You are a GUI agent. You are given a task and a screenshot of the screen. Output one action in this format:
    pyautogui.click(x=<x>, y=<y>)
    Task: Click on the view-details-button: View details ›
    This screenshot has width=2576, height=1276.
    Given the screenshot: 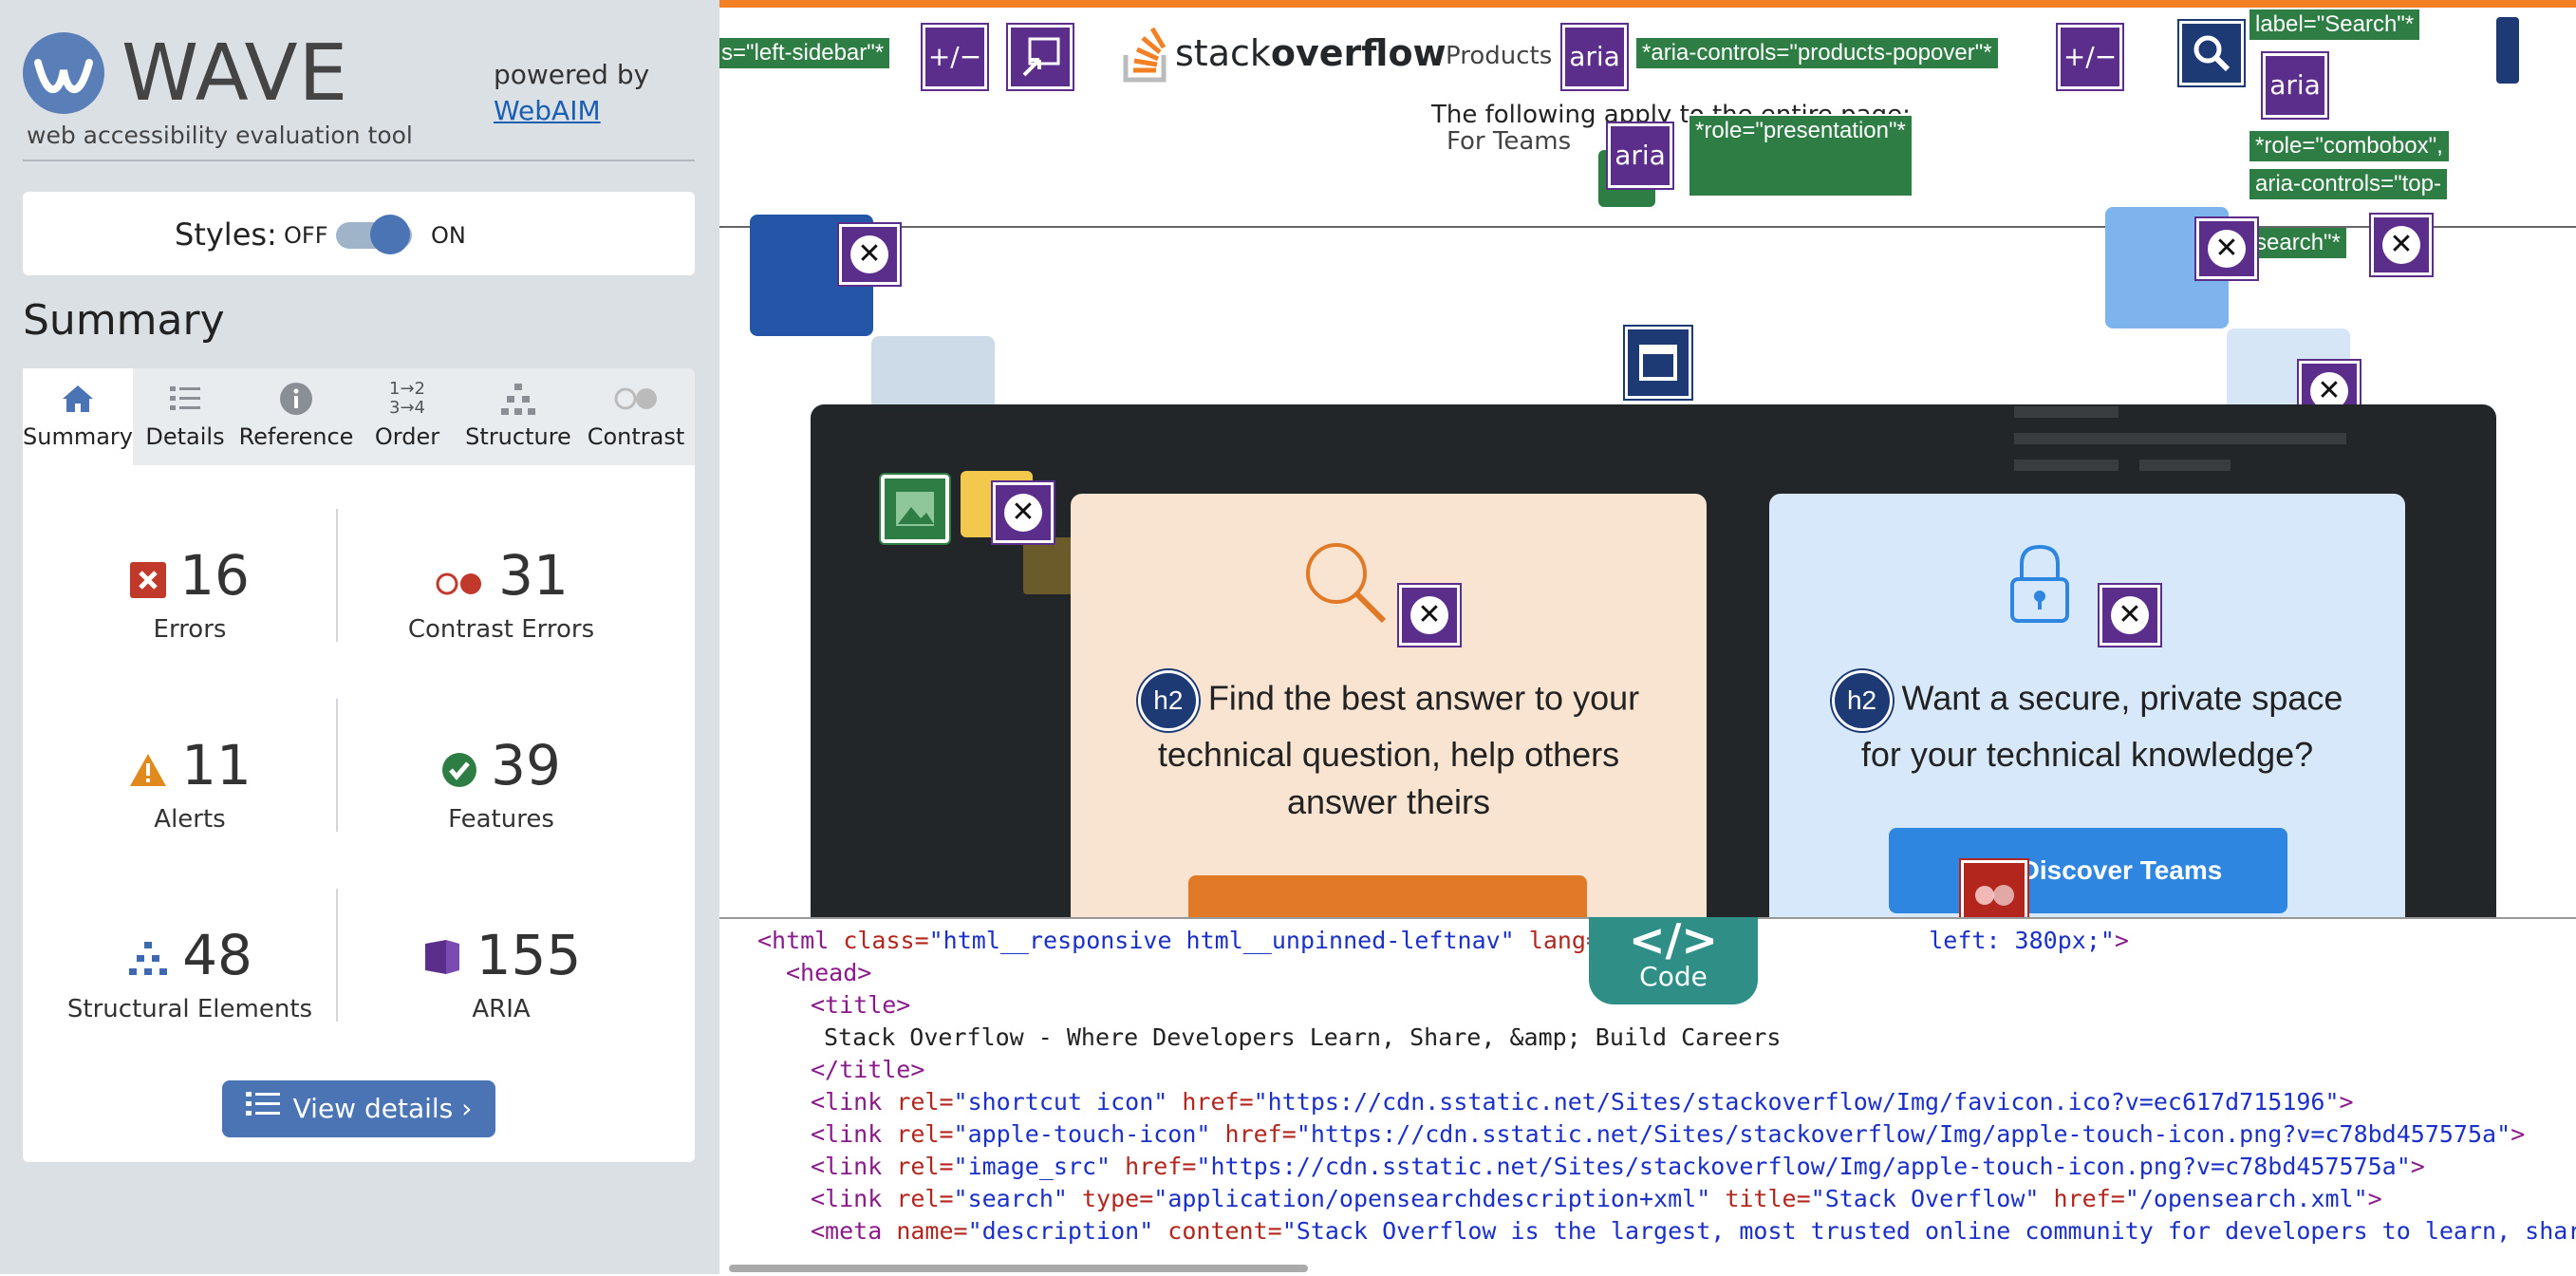 What is the action you would take?
    pyautogui.click(x=359, y=1108)
    